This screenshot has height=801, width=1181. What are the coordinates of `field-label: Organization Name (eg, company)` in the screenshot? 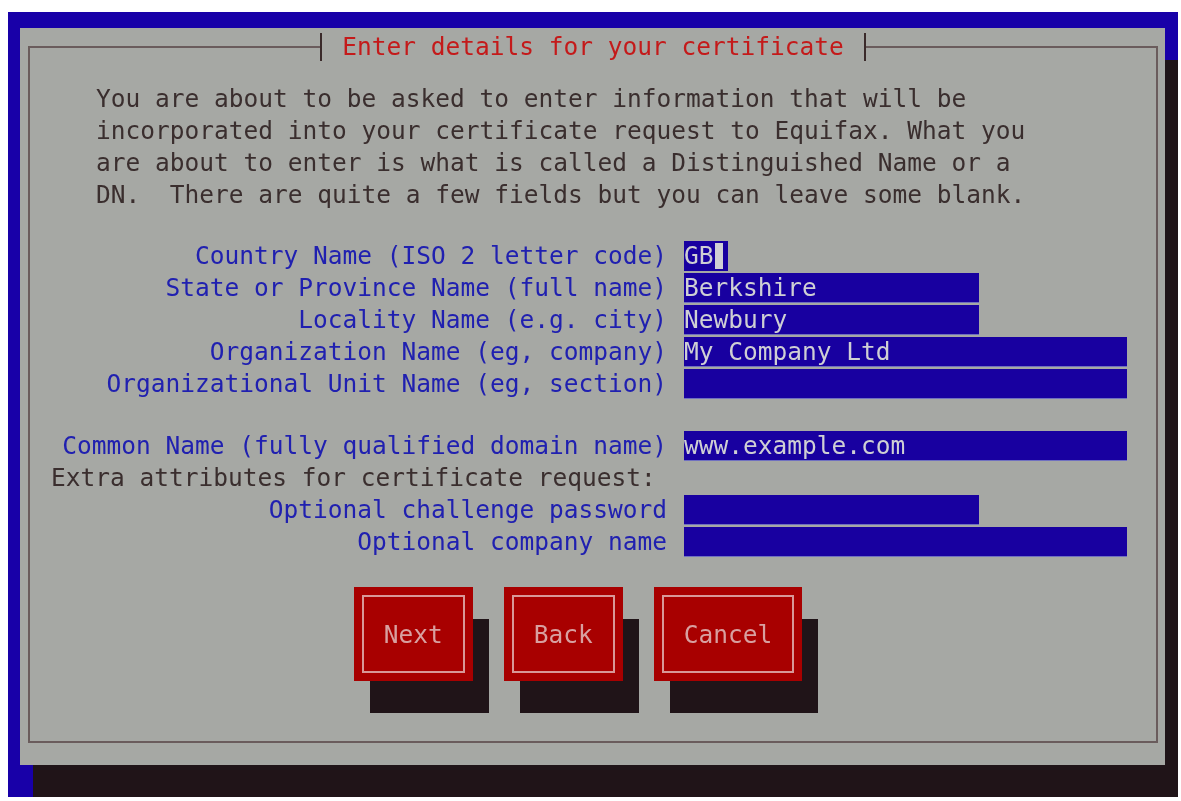 It's located at (438, 352).